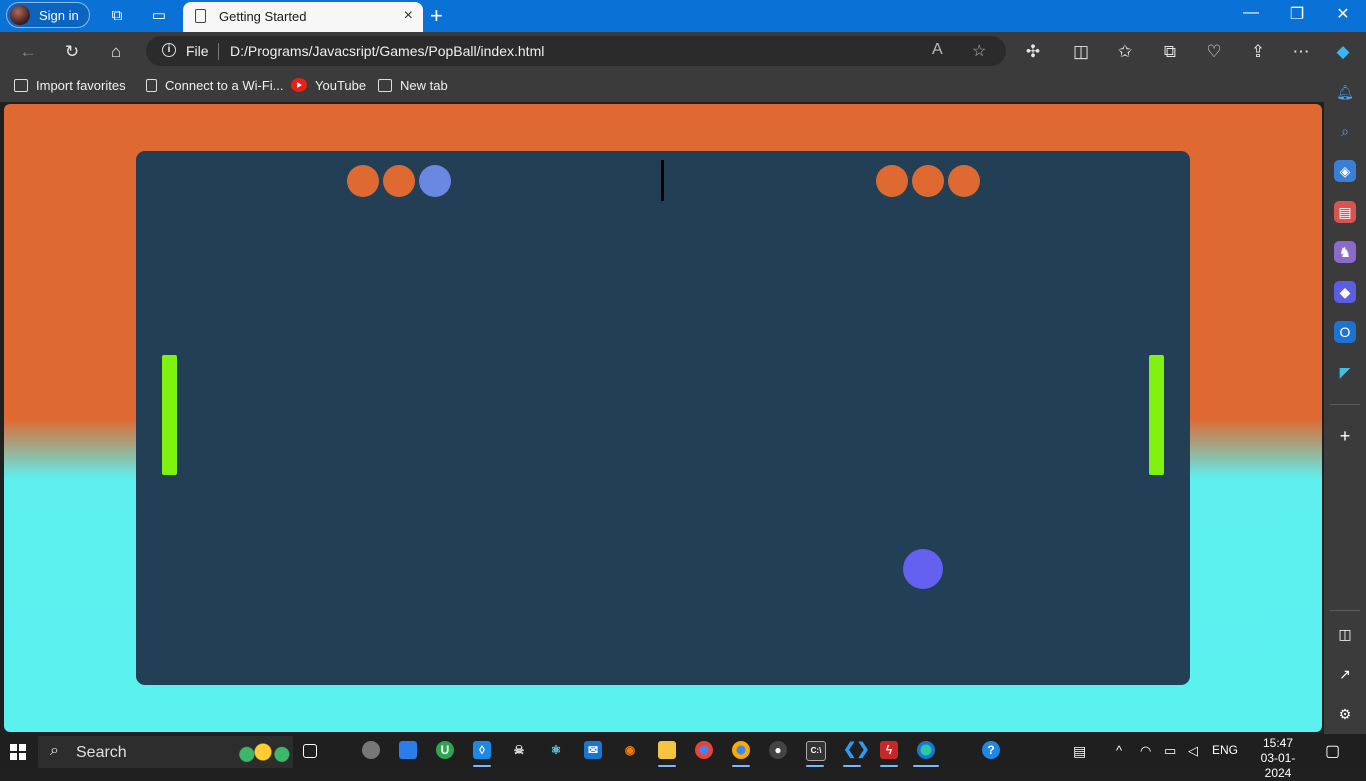 Image resolution: width=1366 pixels, height=781 pixels. What do you see at coordinates (70, 85) in the screenshot?
I see `favorite-import: Import favorites` at bounding box center [70, 85].